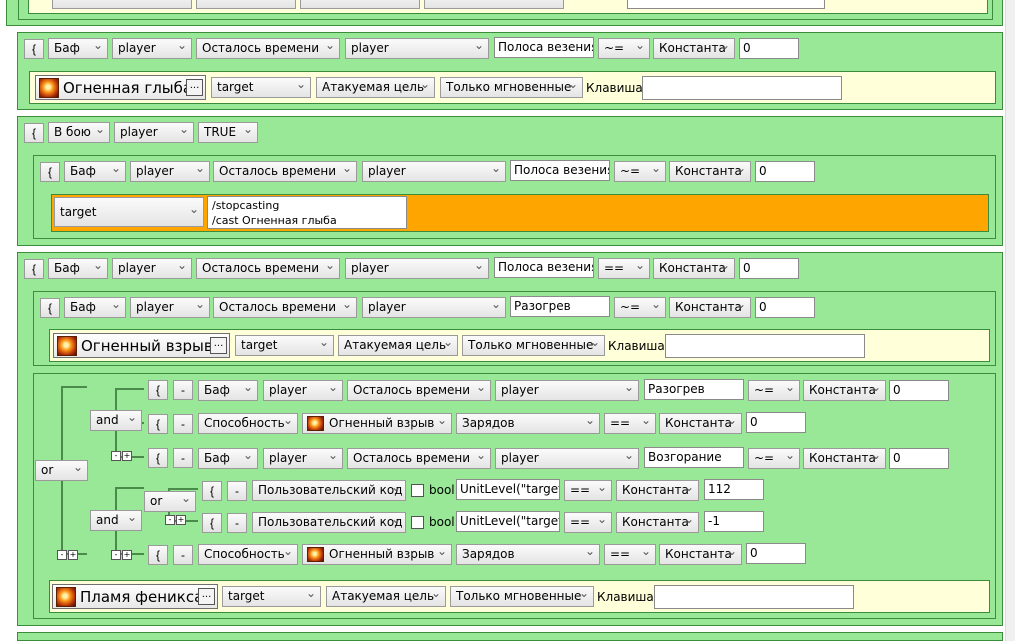 The width and height of the screenshot is (1015, 641). What do you see at coordinates (303, 458) in the screenshot?
I see `logic-row3-unit-dropdown: player` at bounding box center [303, 458].